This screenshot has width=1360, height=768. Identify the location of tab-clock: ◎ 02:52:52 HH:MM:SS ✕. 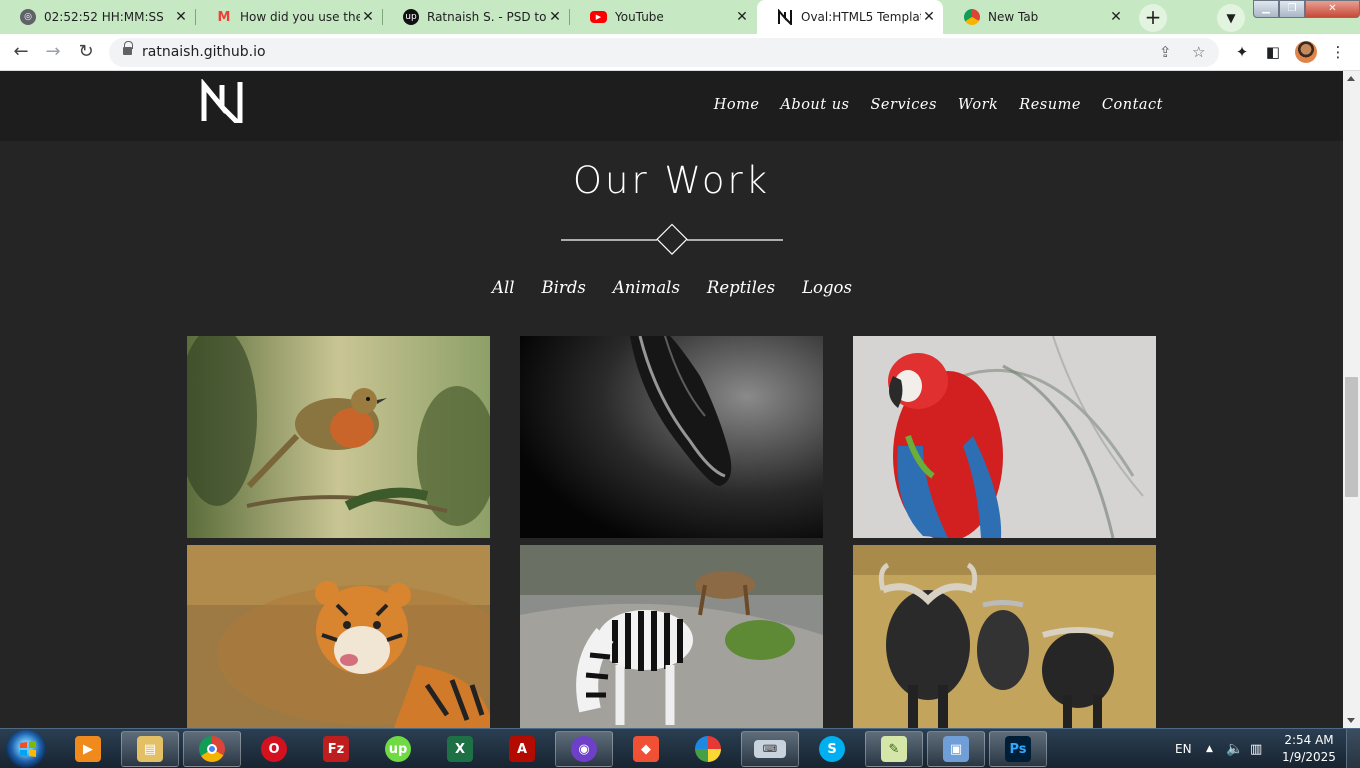
(98, 17).